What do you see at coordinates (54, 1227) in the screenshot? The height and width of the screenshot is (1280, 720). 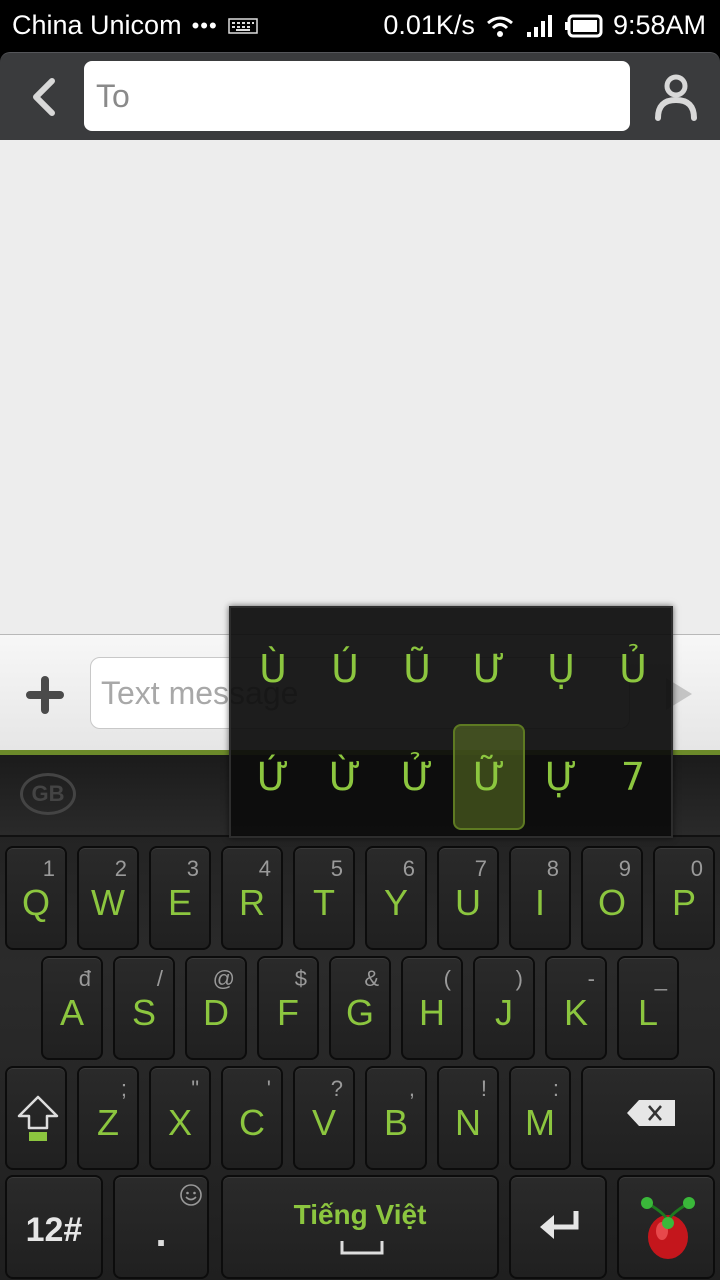 I see `symbols-key: 12#` at bounding box center [54, 1227].